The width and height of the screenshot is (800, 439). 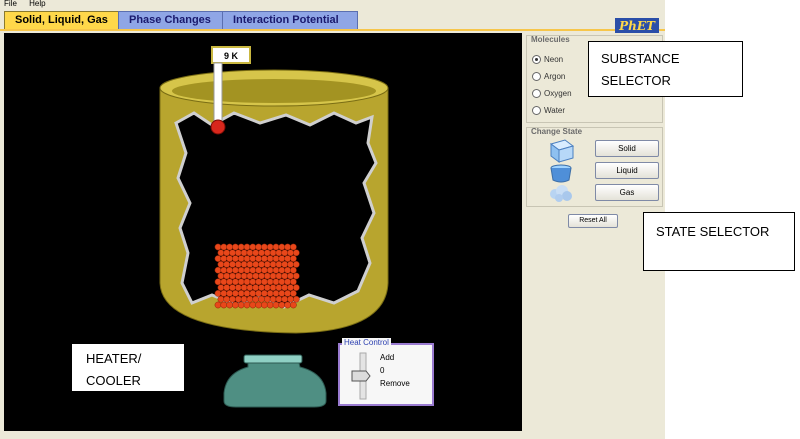 I want to click on radio-label-argon: Argon, so click(x=555, y=76).